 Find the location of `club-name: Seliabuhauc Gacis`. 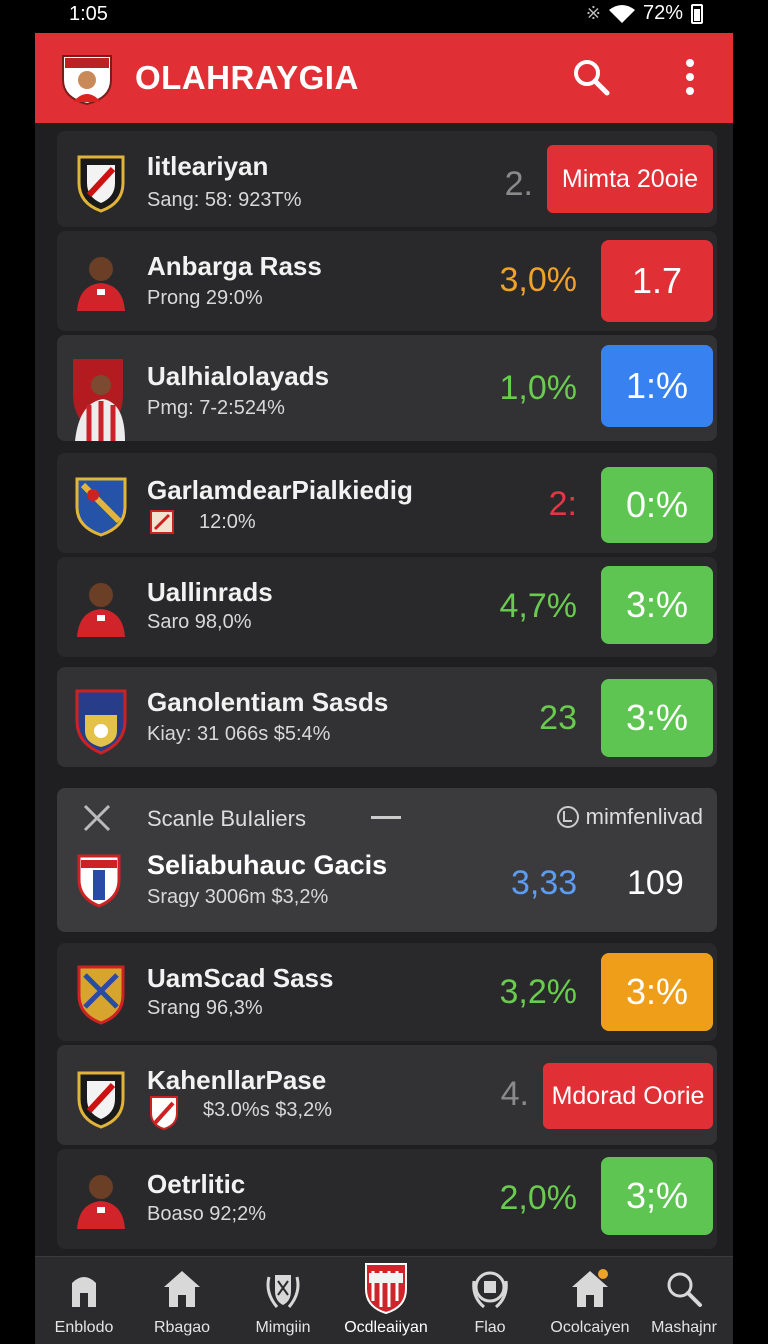

club-name: Seliabuhauc Gacis is located at coordinates (267, 865).